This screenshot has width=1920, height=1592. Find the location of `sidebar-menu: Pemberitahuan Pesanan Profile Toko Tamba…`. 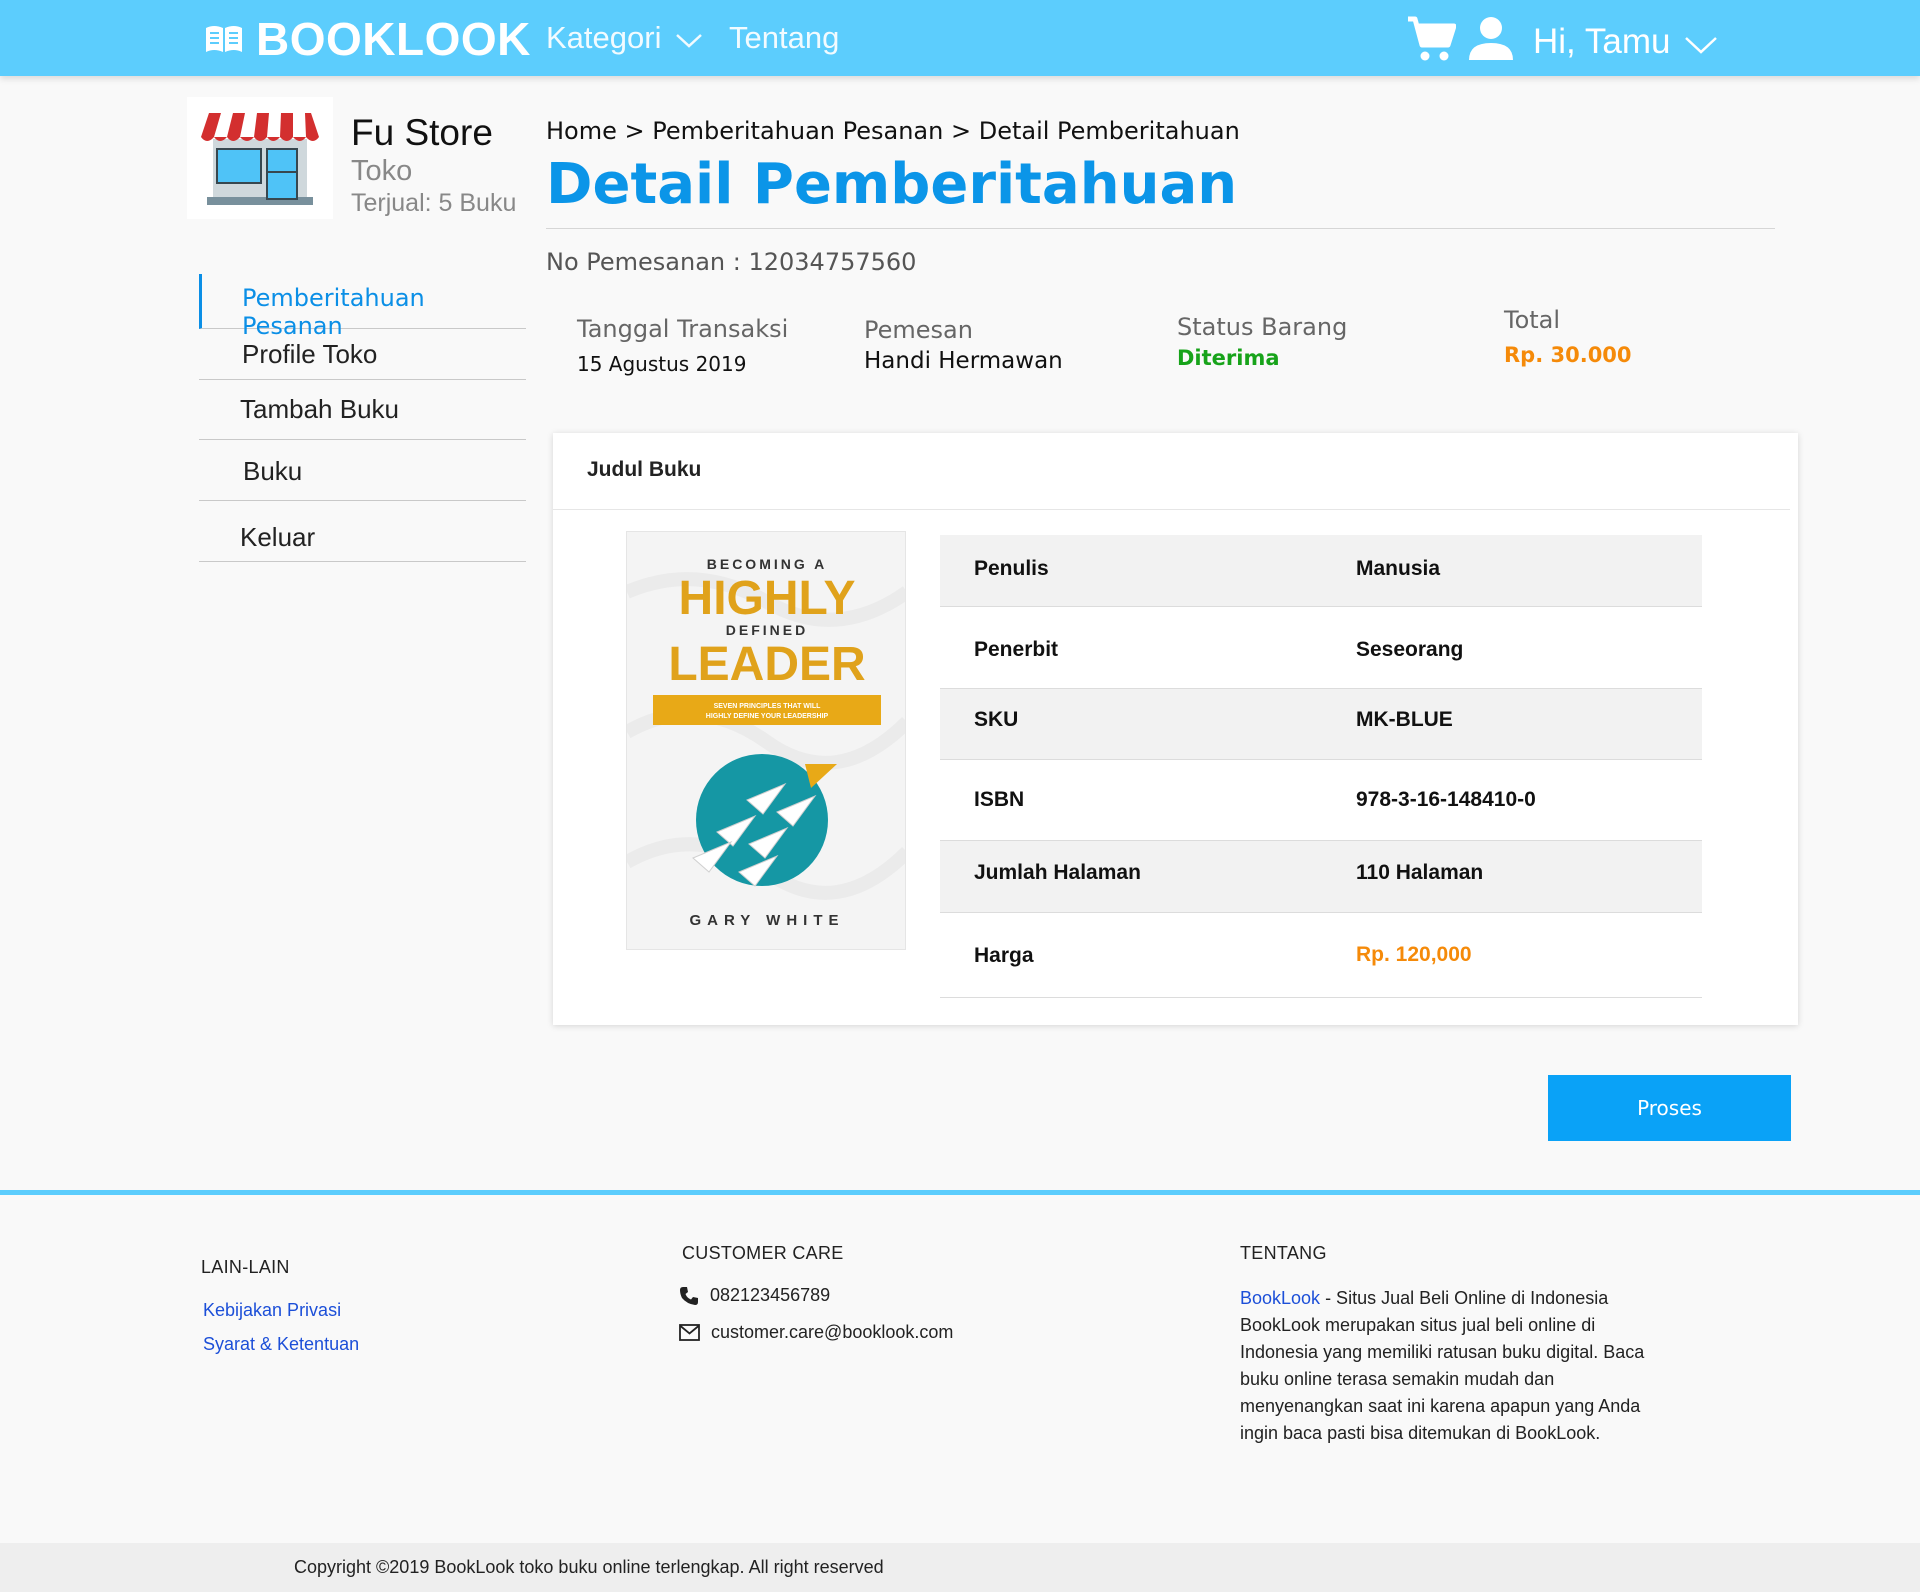

sidebar-menu: Pemberitahuan Pesanan Profile Toko Tamba… is located at coordinates (362, 418).